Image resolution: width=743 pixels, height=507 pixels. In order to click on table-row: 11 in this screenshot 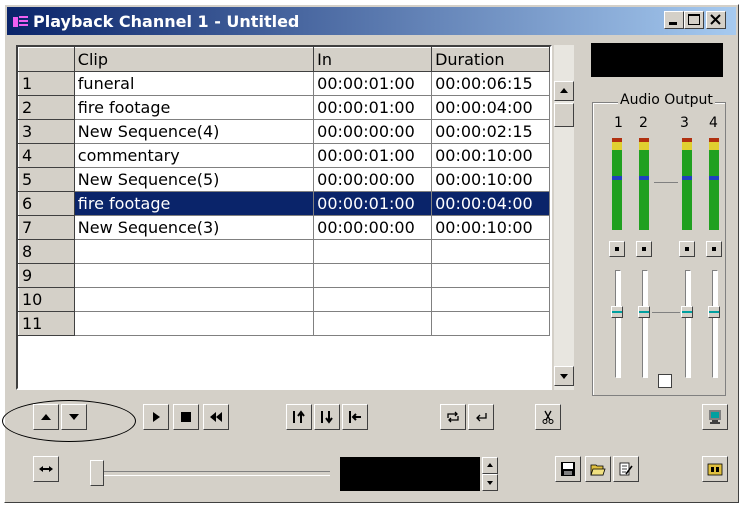, I will do `click(284, 323)`.